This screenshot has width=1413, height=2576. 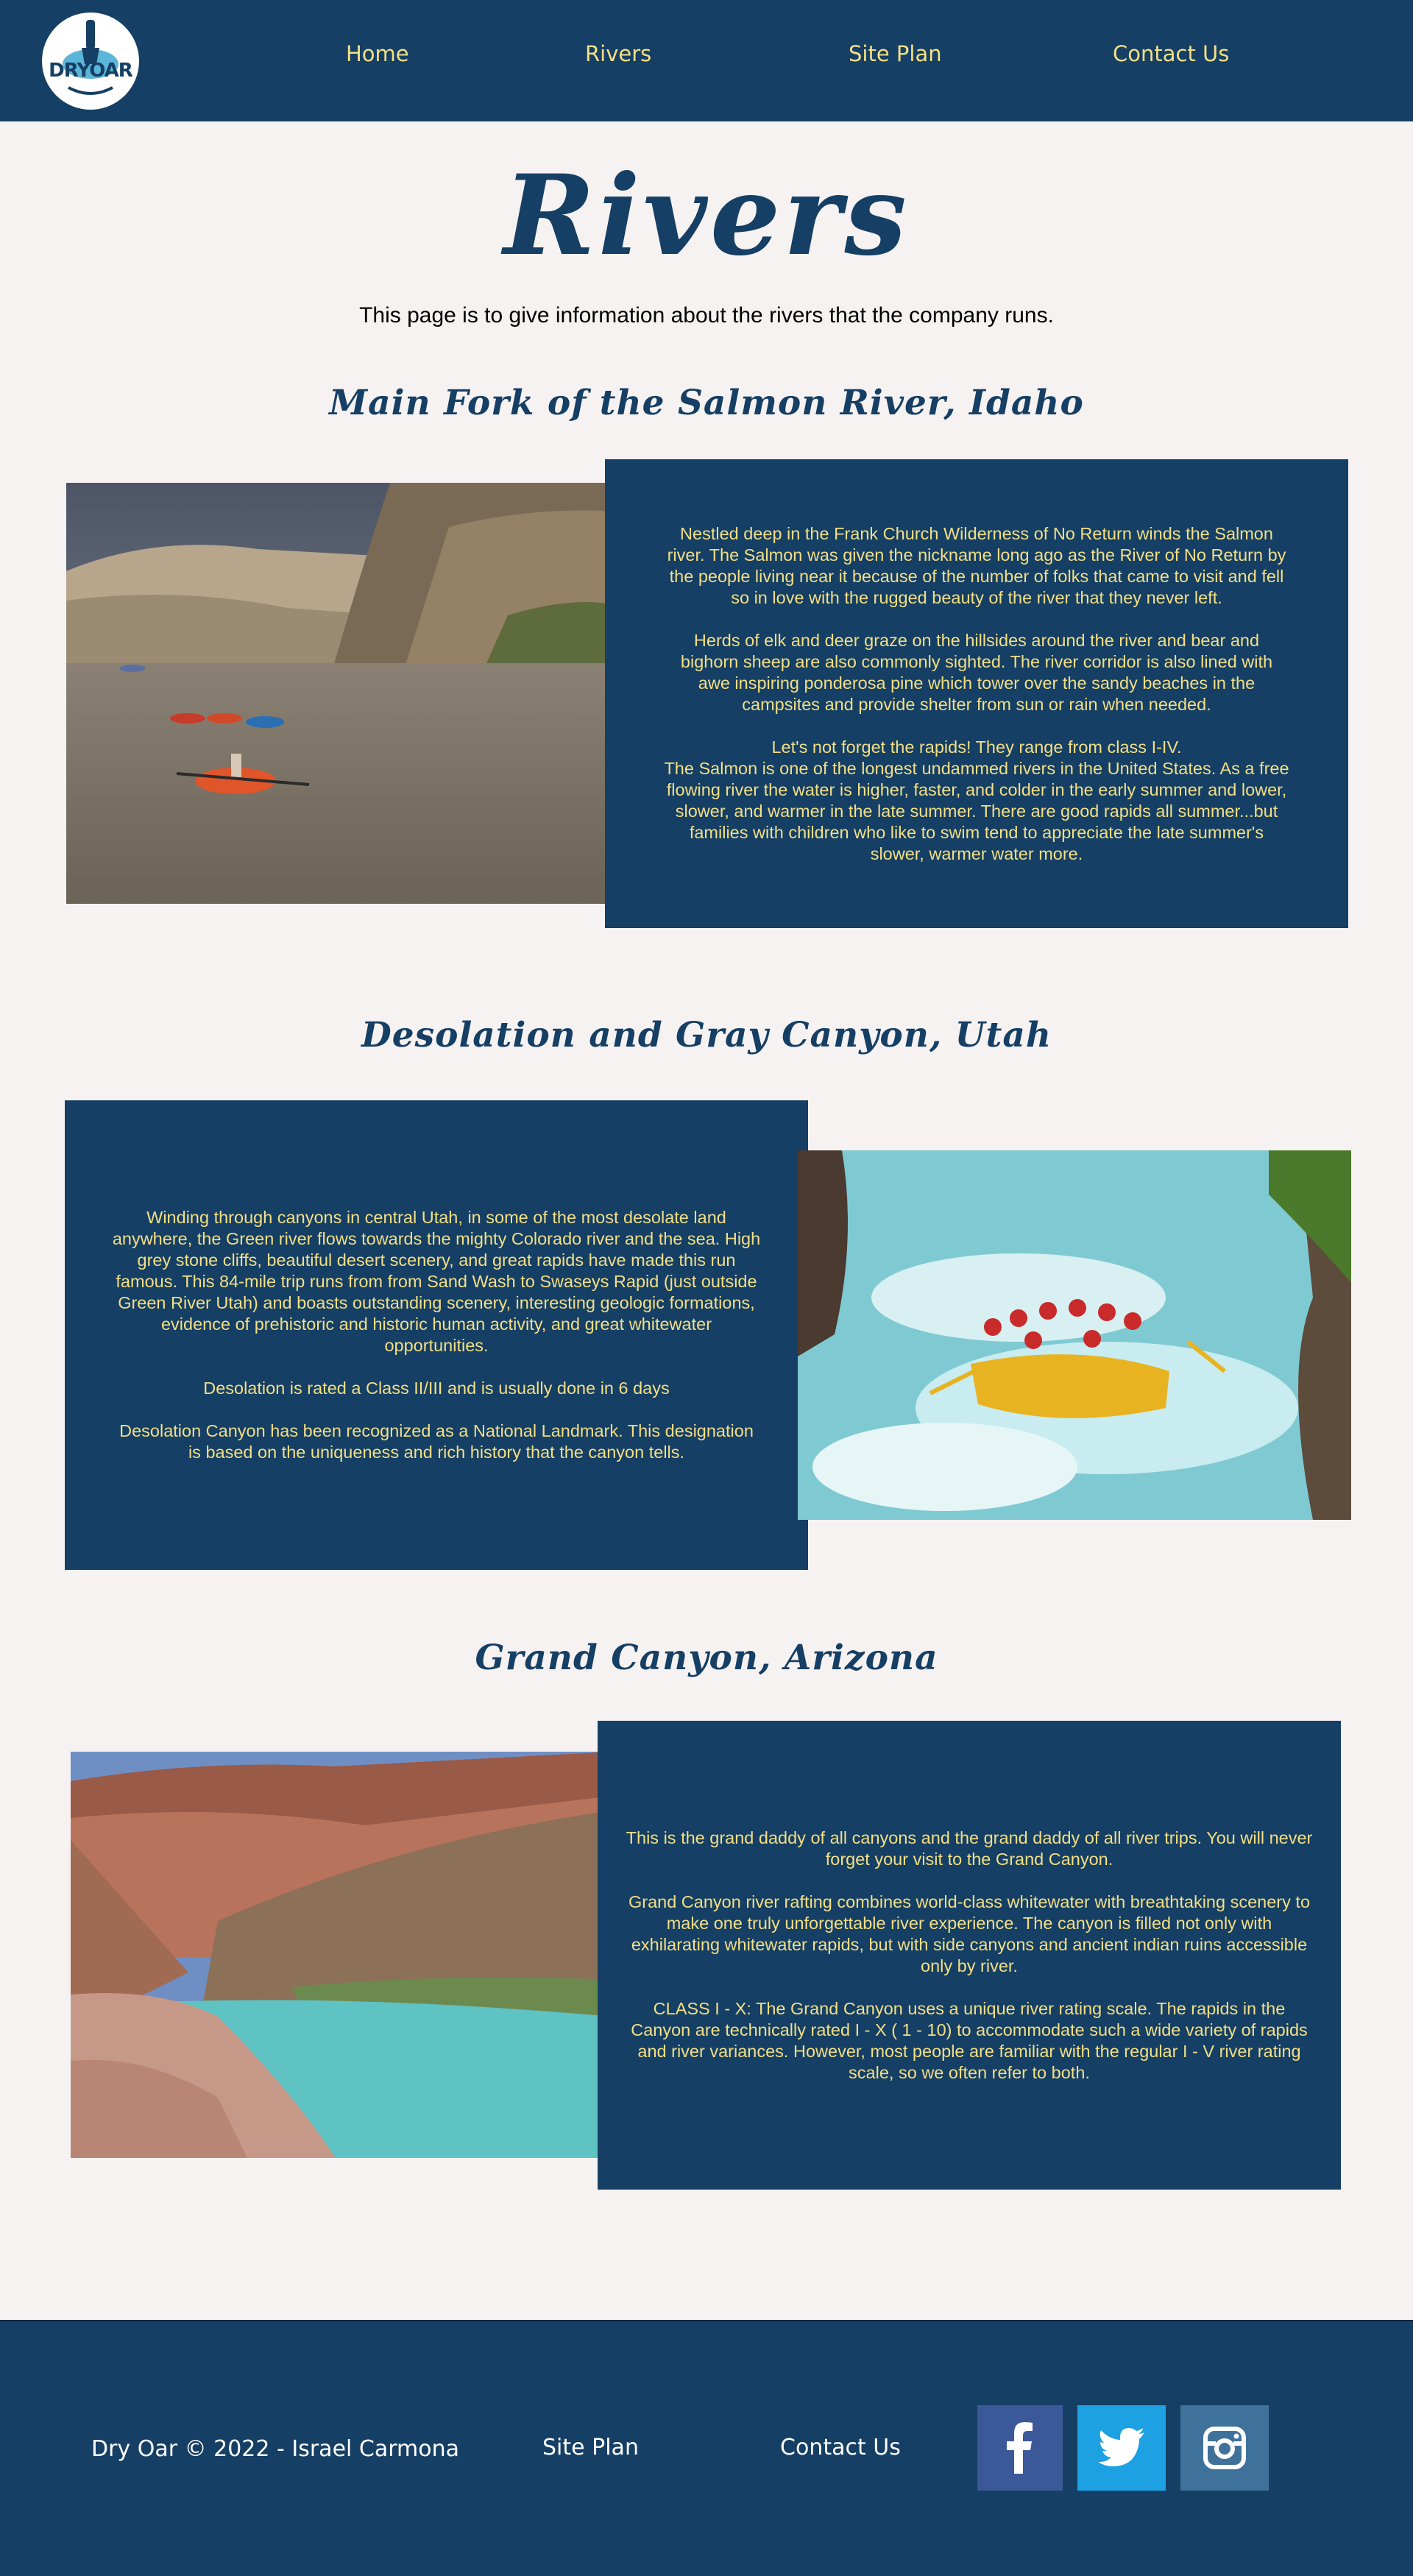 I want to click on section-title-grand-canyon: Grand Canyon, Arizona, so click(x=706, y=1658).